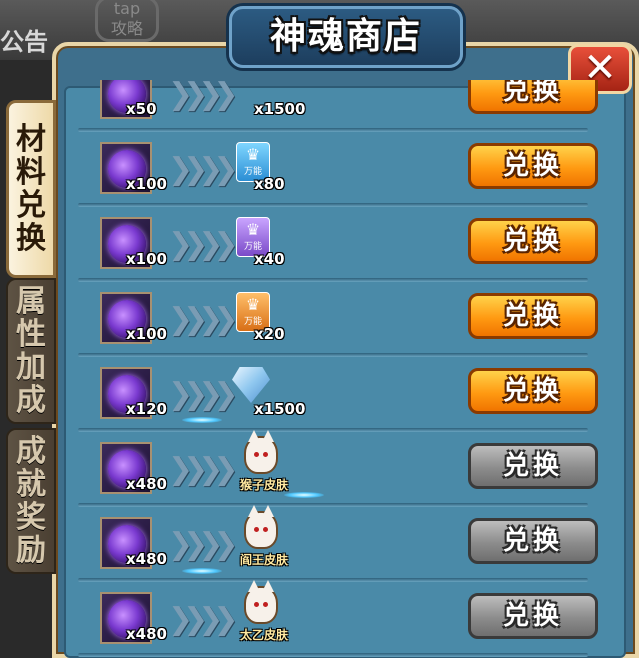 The height and width of the screenshot is (658, 639). I want to click on page-title: 神魂商店, so click(345, 36).